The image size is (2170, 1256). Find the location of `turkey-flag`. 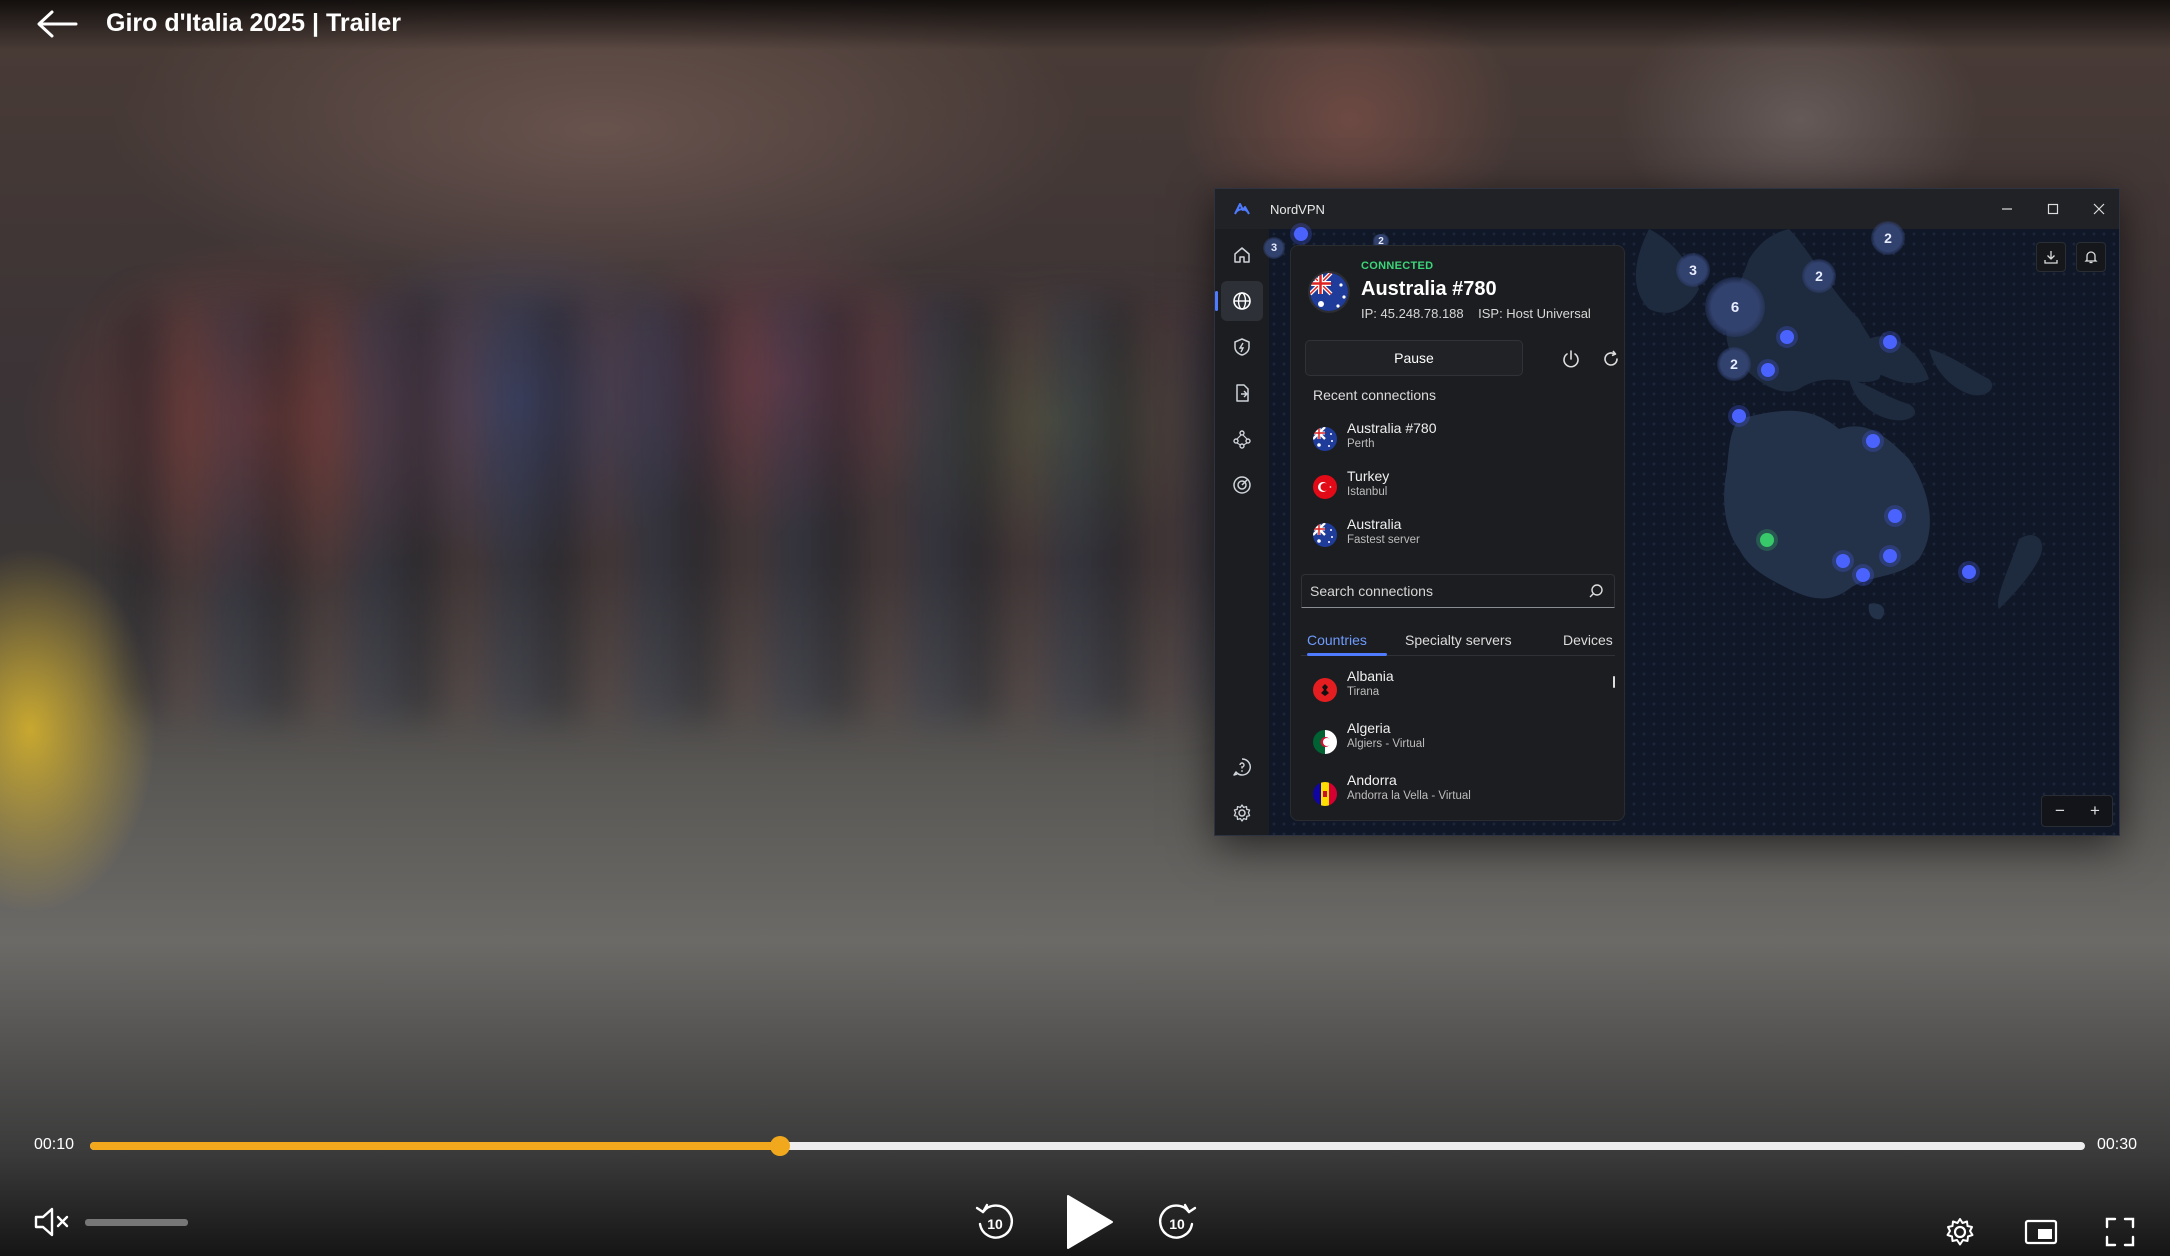

turkey-flag is located at coordinates (1325, 487).